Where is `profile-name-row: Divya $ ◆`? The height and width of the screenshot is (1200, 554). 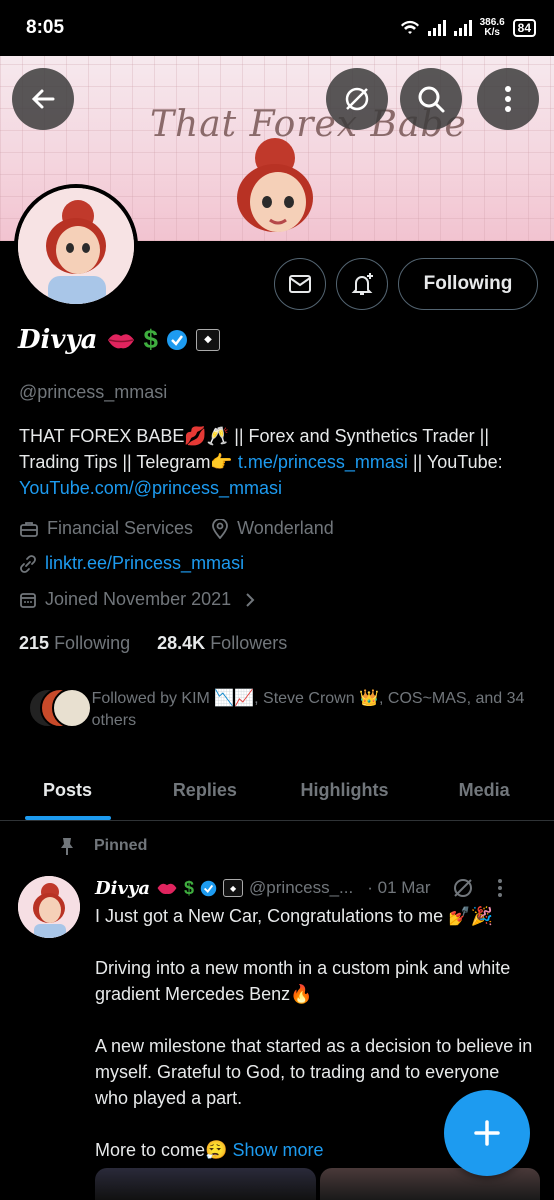
profile-name-row: Divya $ ◆ is located at coordinates (119, 339).